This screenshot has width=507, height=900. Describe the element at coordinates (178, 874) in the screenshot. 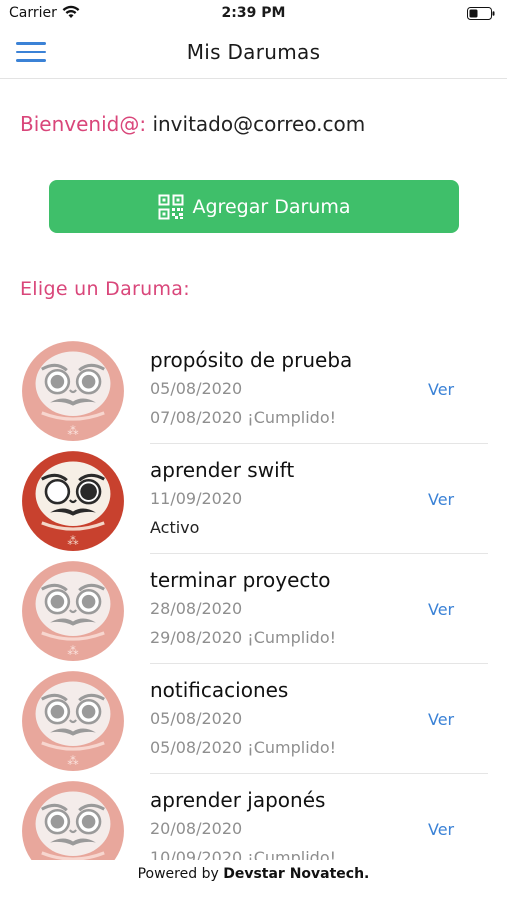

I see `footer-prefix: Powered by` at that location.